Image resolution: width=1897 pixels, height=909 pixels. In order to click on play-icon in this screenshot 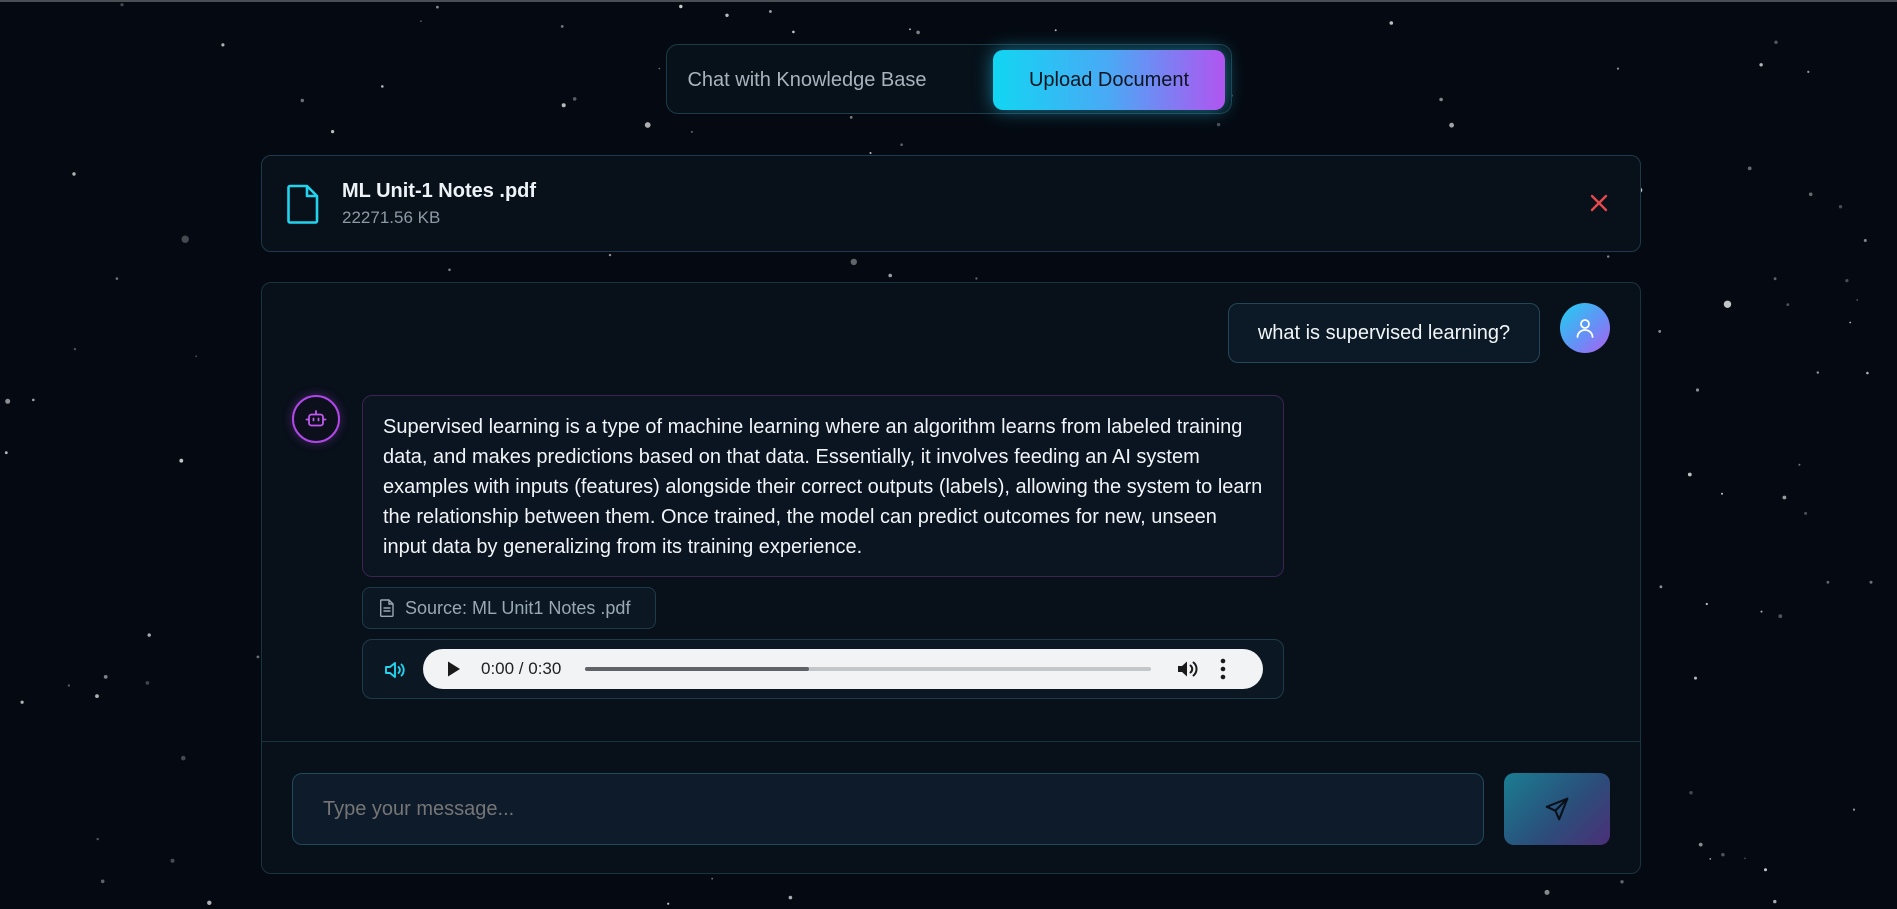, I will do `click(454, 669)`.